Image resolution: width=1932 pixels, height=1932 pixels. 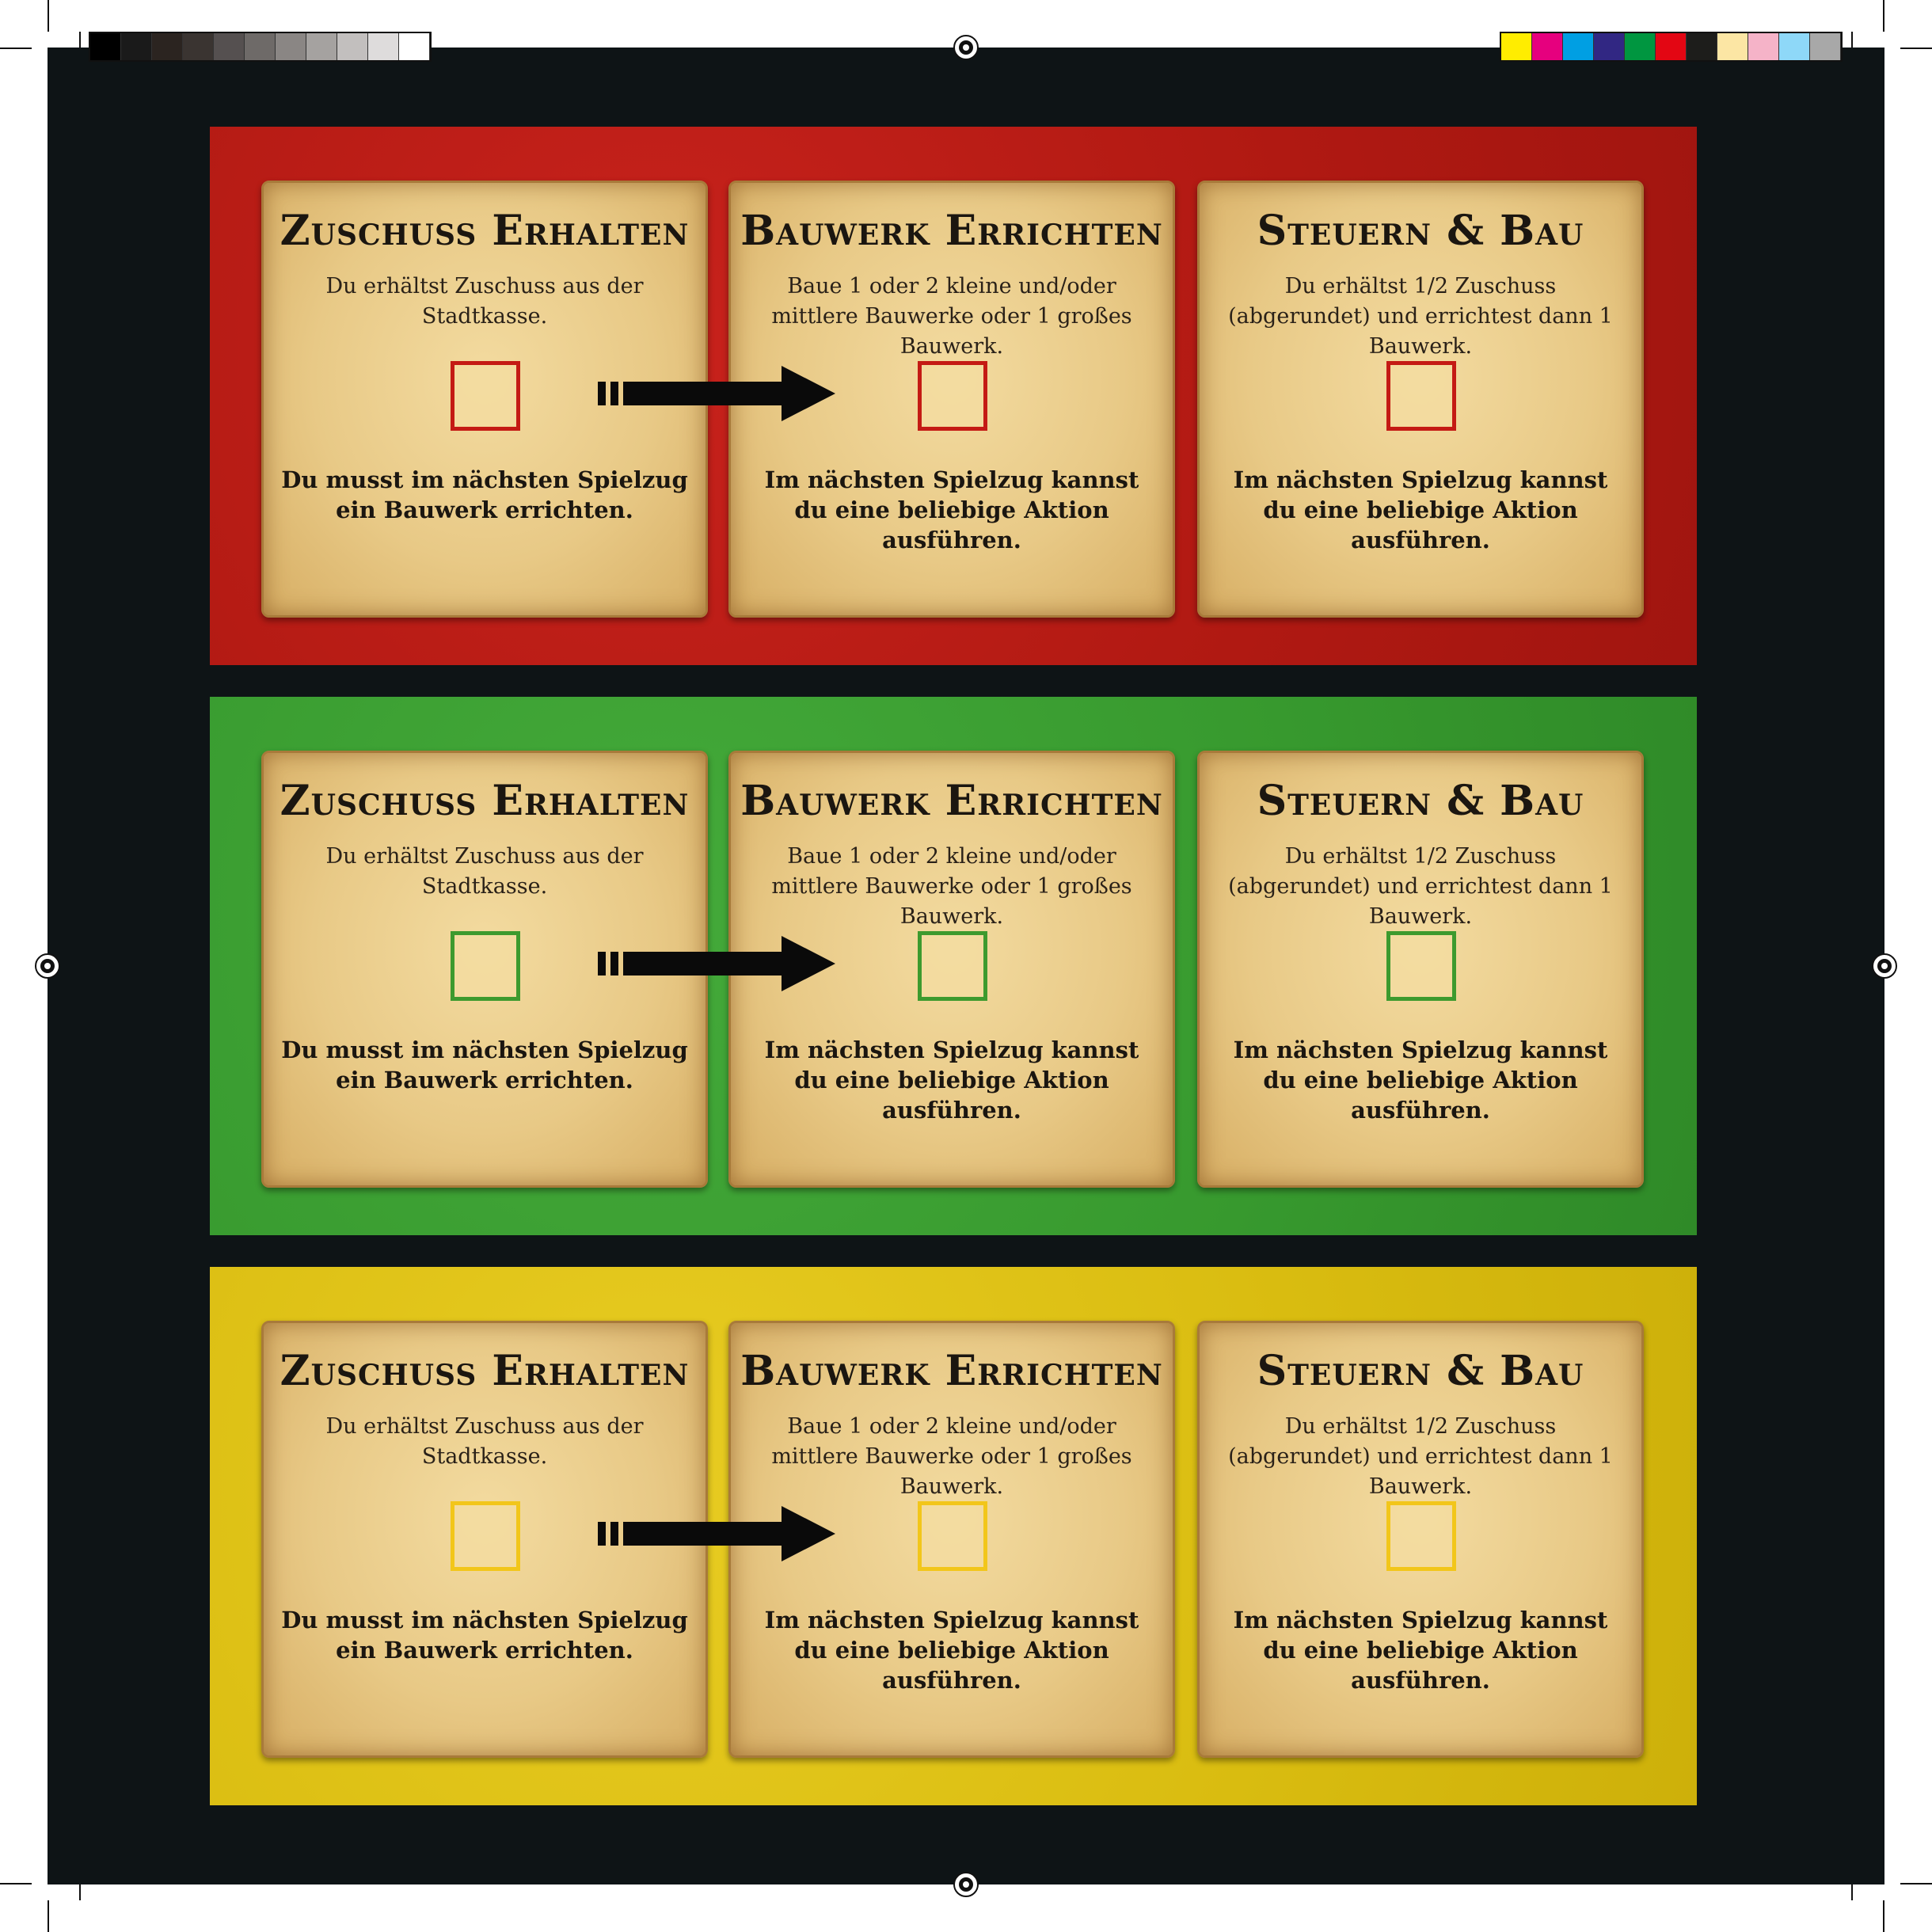 I want to click on gray-color-bar, so click(x=260, y=47).